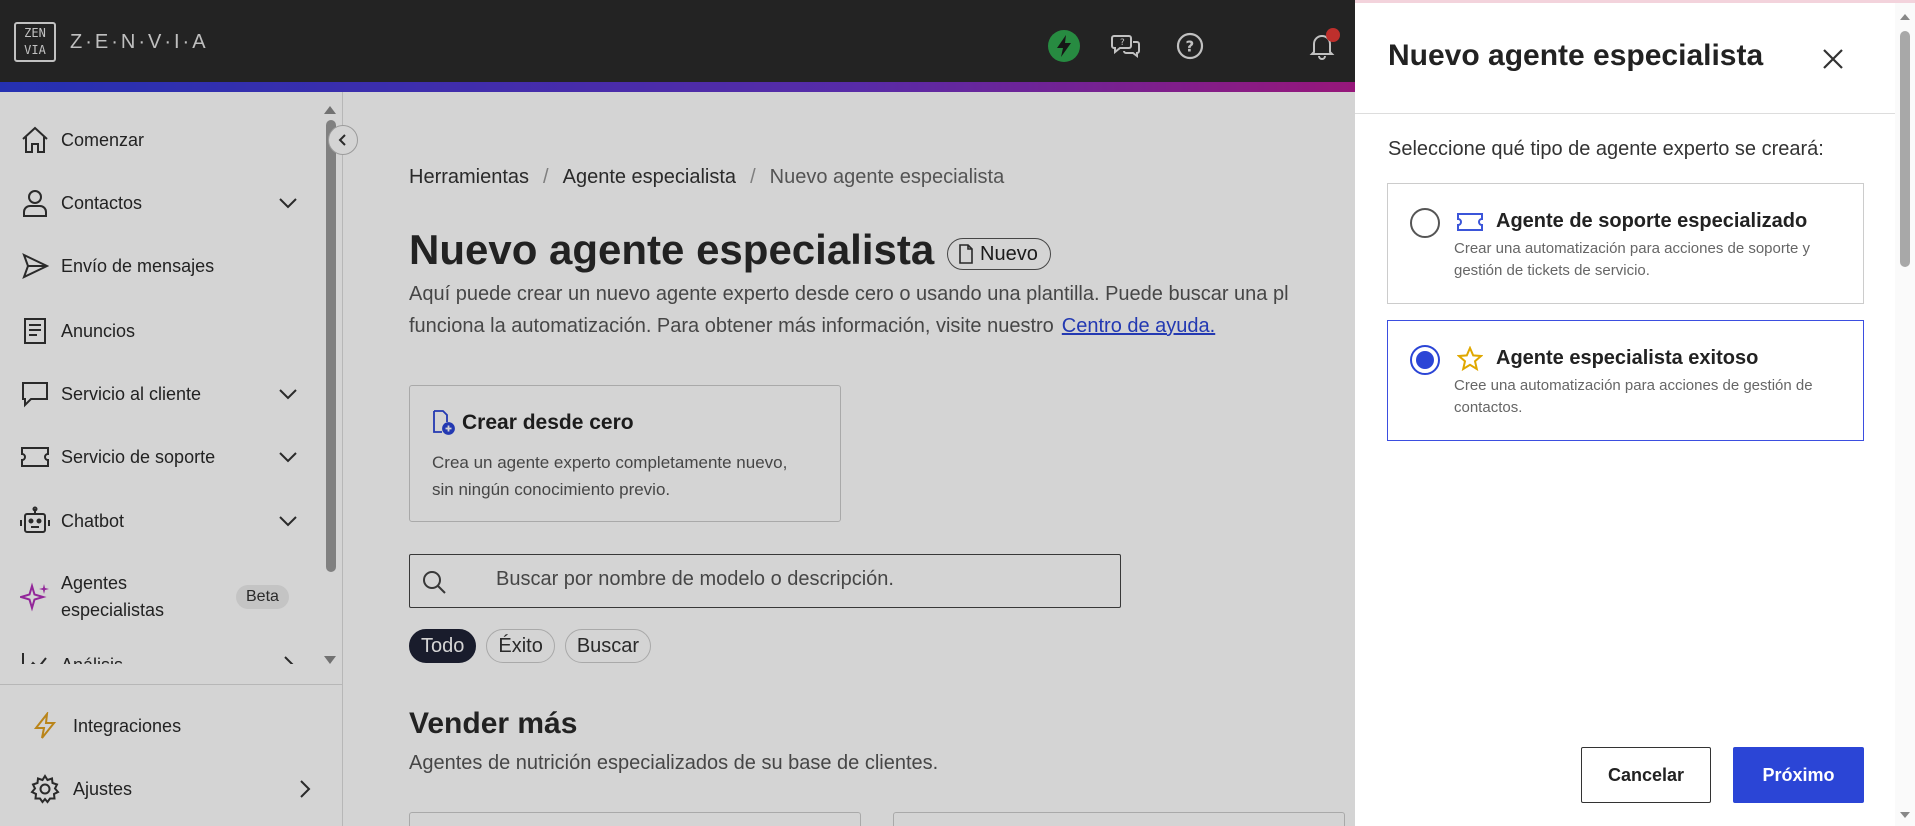 This screenshot has height=826, width=1915. Describe the element at coordinates (1652, 221) in the screenshot. I see `option-title: Agente de soporte especializado` at that location.